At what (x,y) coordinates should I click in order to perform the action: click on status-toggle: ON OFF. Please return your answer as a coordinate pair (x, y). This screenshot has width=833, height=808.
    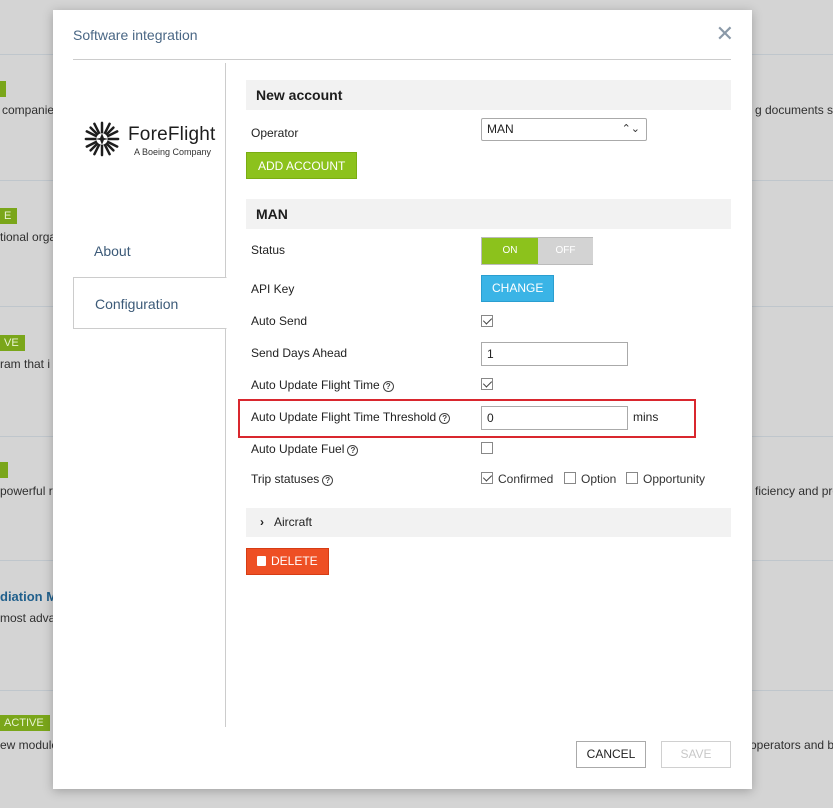
    Looking at the image, I should click on (537, 251).